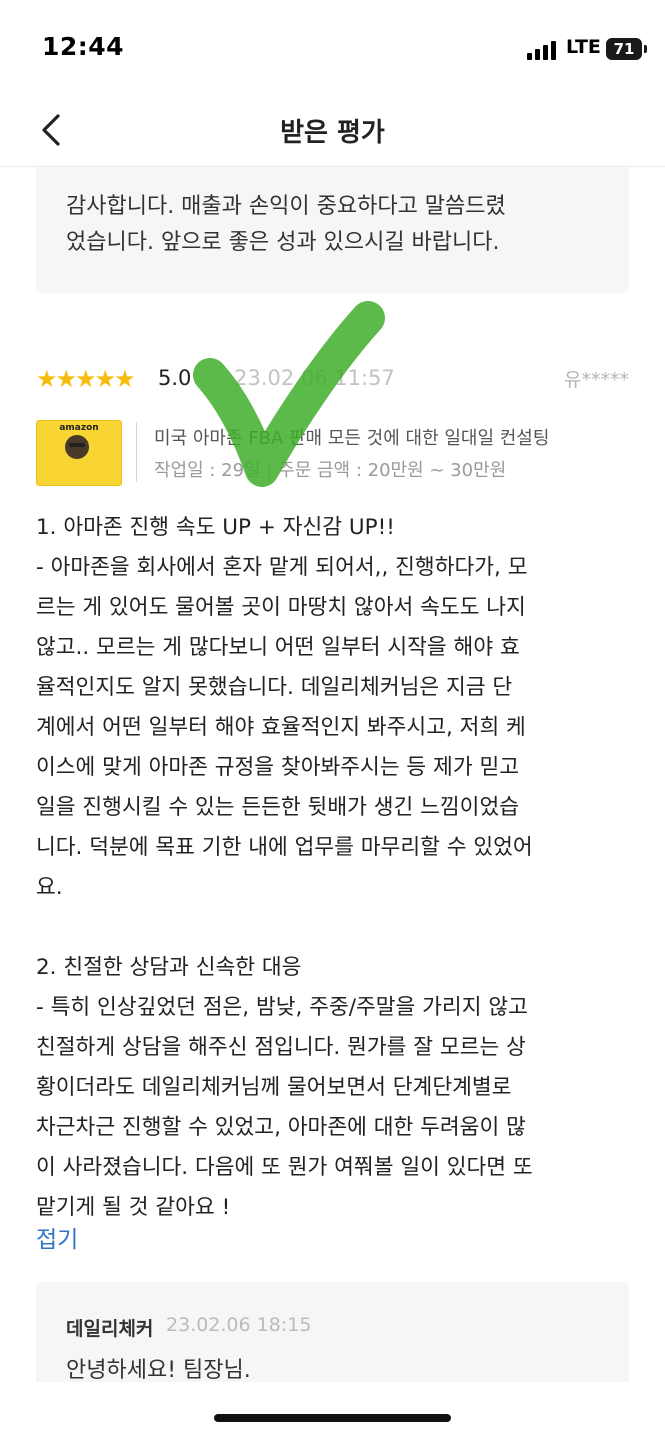 The image size is (665, 1440). I want to click on status-bar: 12:44 LTE 71, so click(332, 50).